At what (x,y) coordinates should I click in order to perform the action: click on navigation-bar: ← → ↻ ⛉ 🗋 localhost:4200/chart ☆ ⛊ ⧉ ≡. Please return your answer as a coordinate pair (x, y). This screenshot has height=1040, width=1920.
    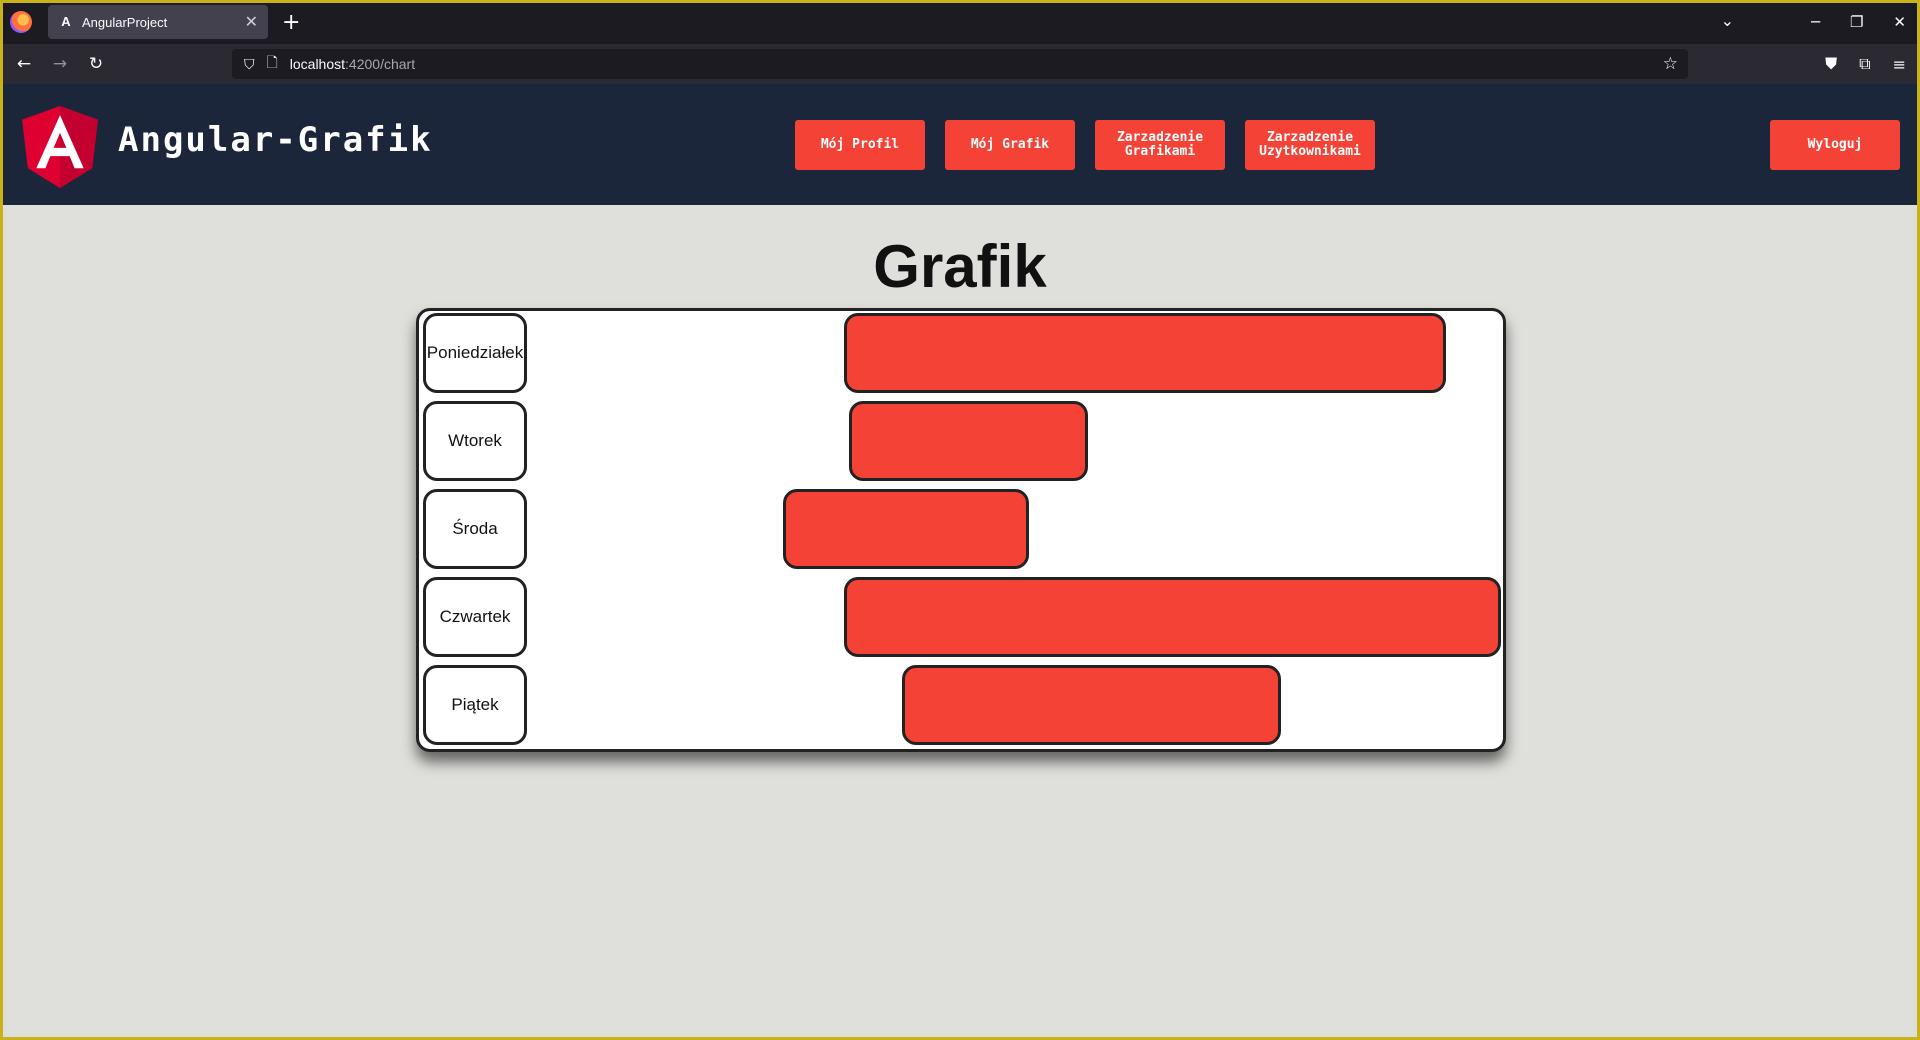
    Looking at the image, I should click on (960, 64).